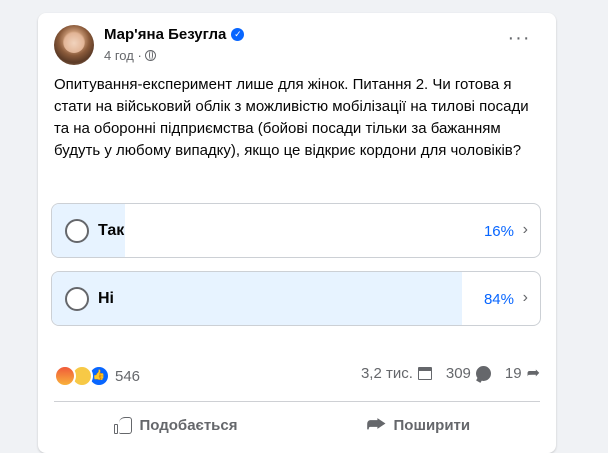 Image resolution: width=608 pixels, height=453 pixels. What do you see at coordinates (74, 45) in the screenshot?
I see `author-avatar` at bounding box center [74, 45].